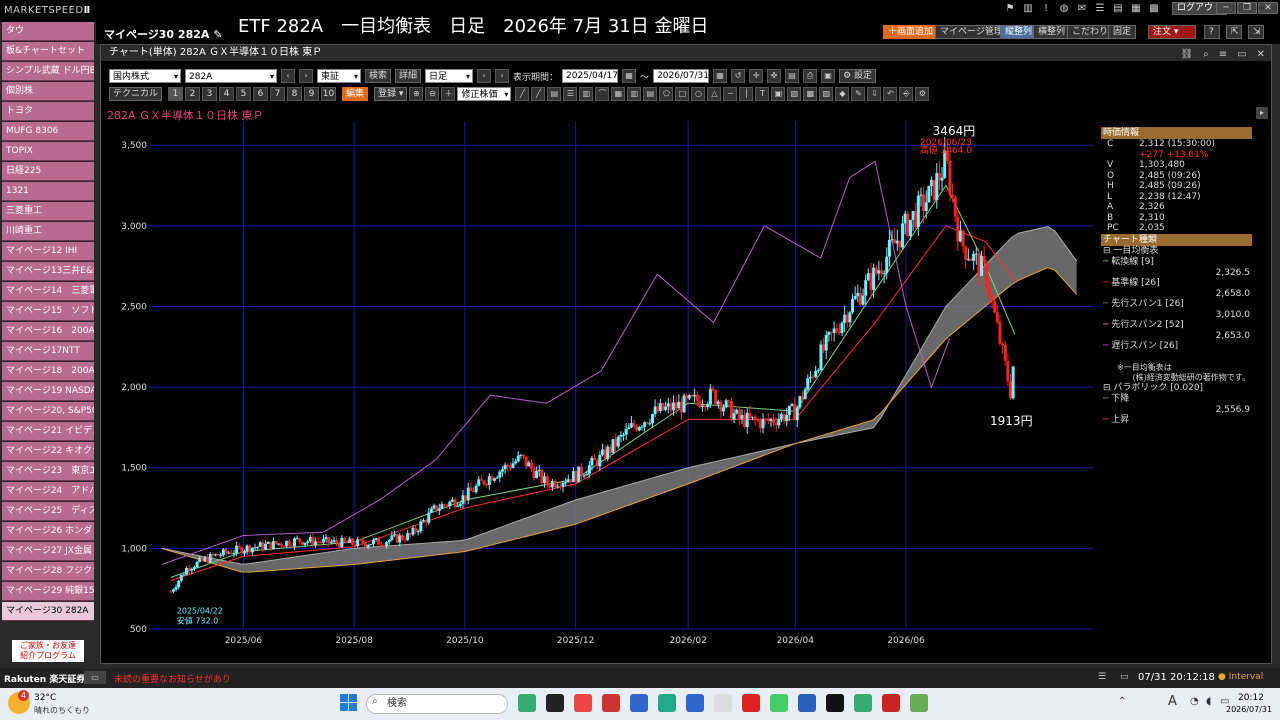 The height and width of the screenshot is (720, 1280). What do you see at coordinates (145, 76) in the screenshot?
I see `market-select: 国内株式` at bounding box center [145, 76].